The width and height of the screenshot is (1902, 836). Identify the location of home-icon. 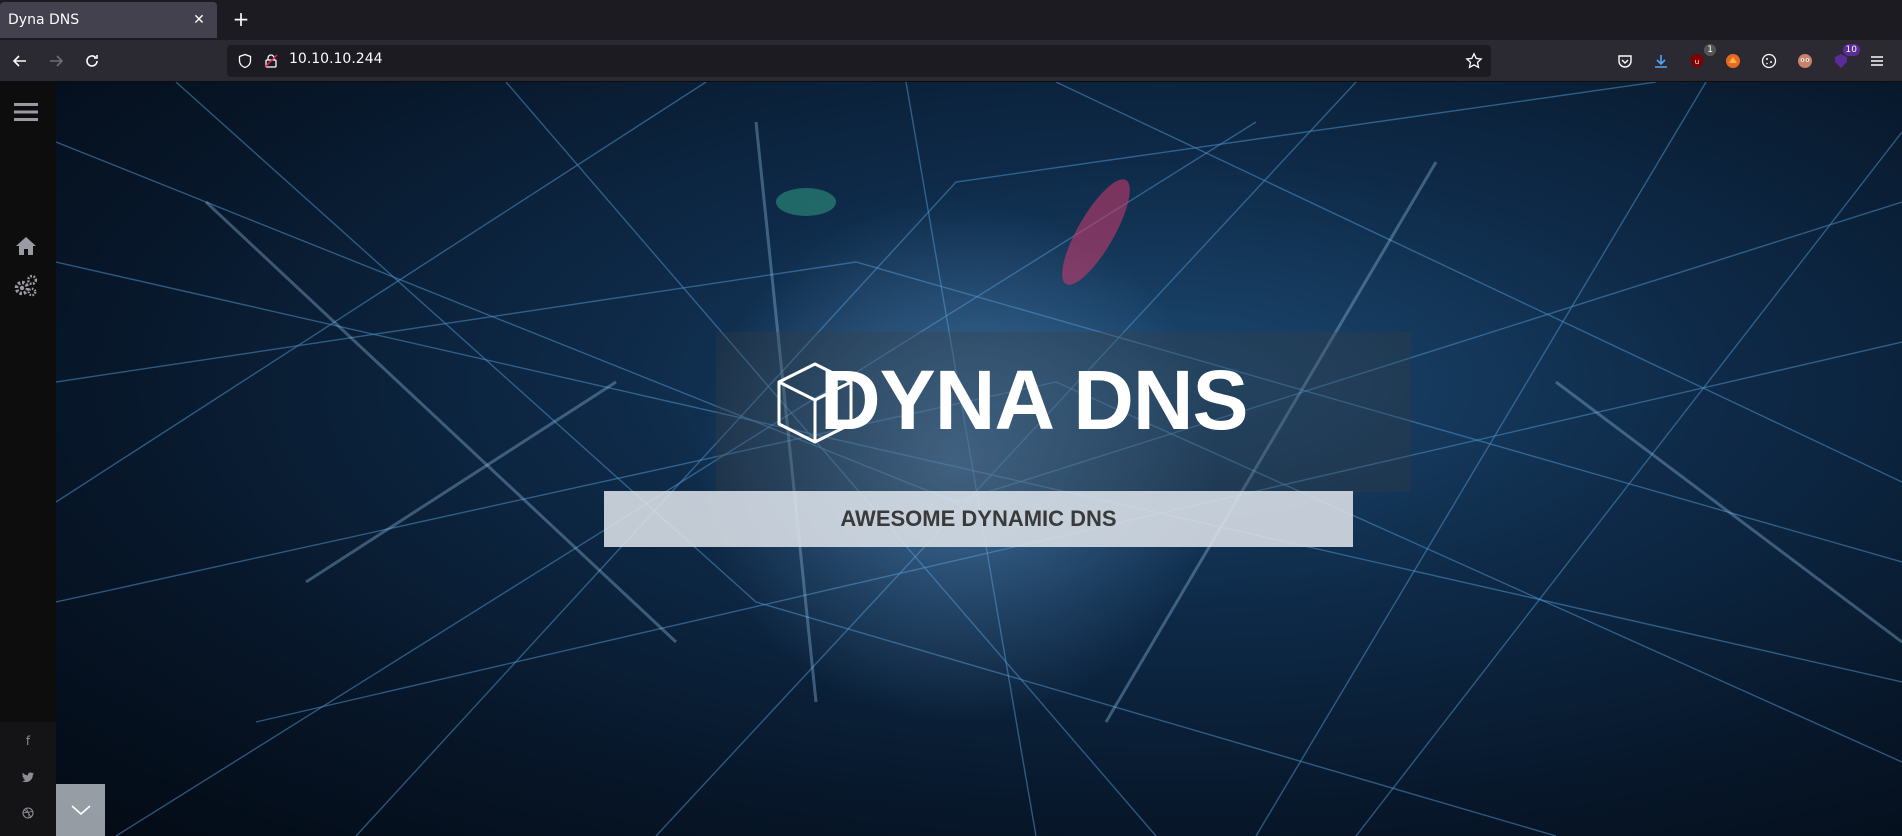
(26, 246).